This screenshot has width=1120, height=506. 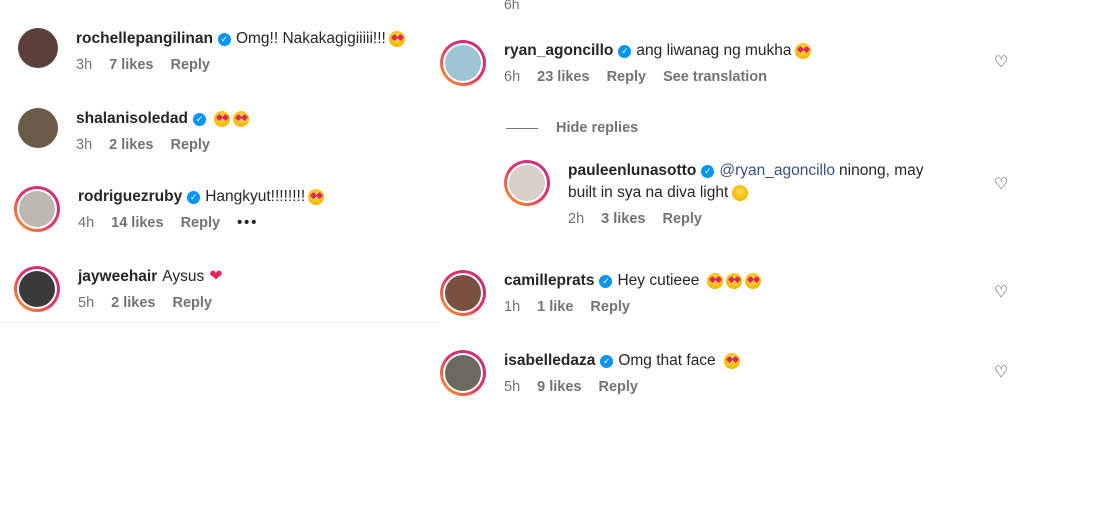 What do you see at coordinates (549, 281) in the screenshot?
I see `username: camilleprats` at bounding box center [549, 281].